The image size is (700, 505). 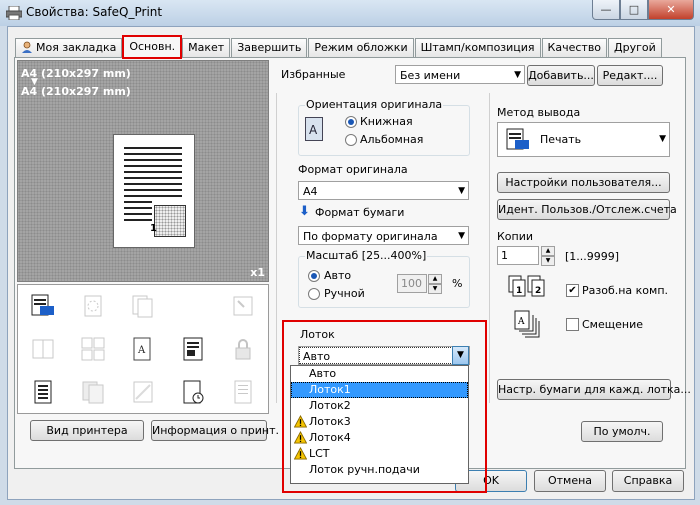 I want to click on lock-icon, so click(x=243, y=349).